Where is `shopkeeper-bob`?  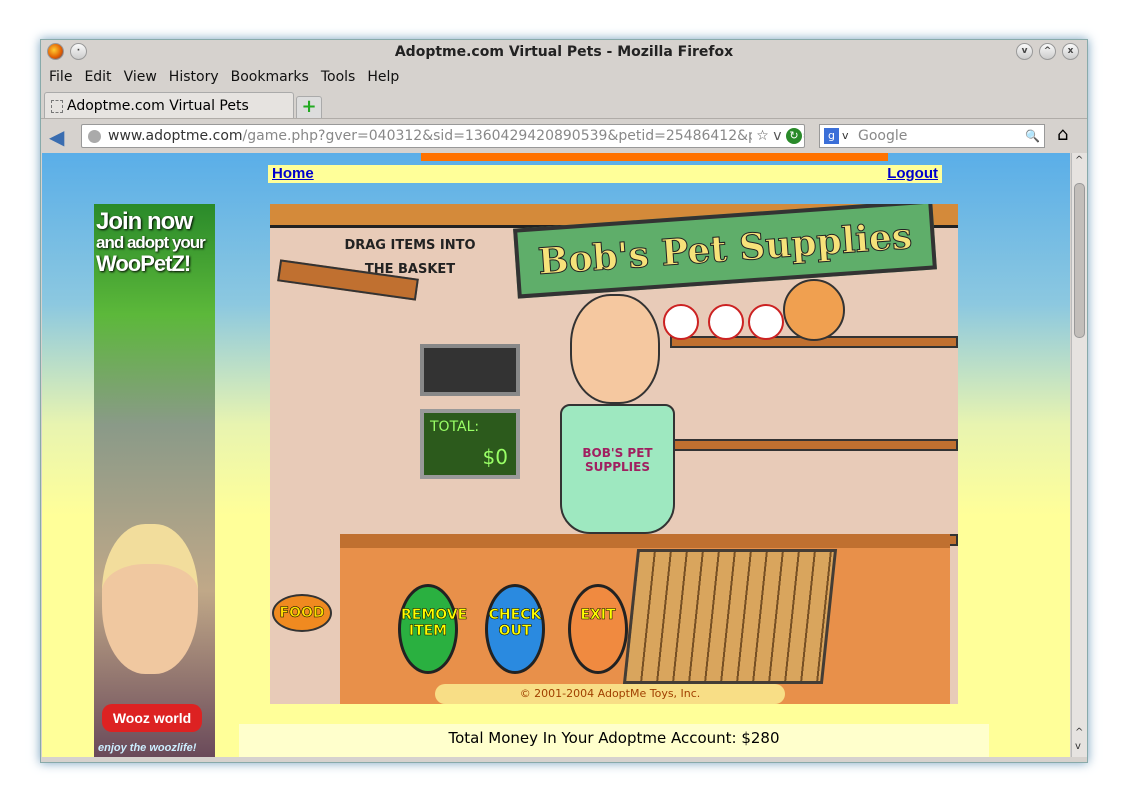
shopkeeper-bob is located at coordinates (615, 349).